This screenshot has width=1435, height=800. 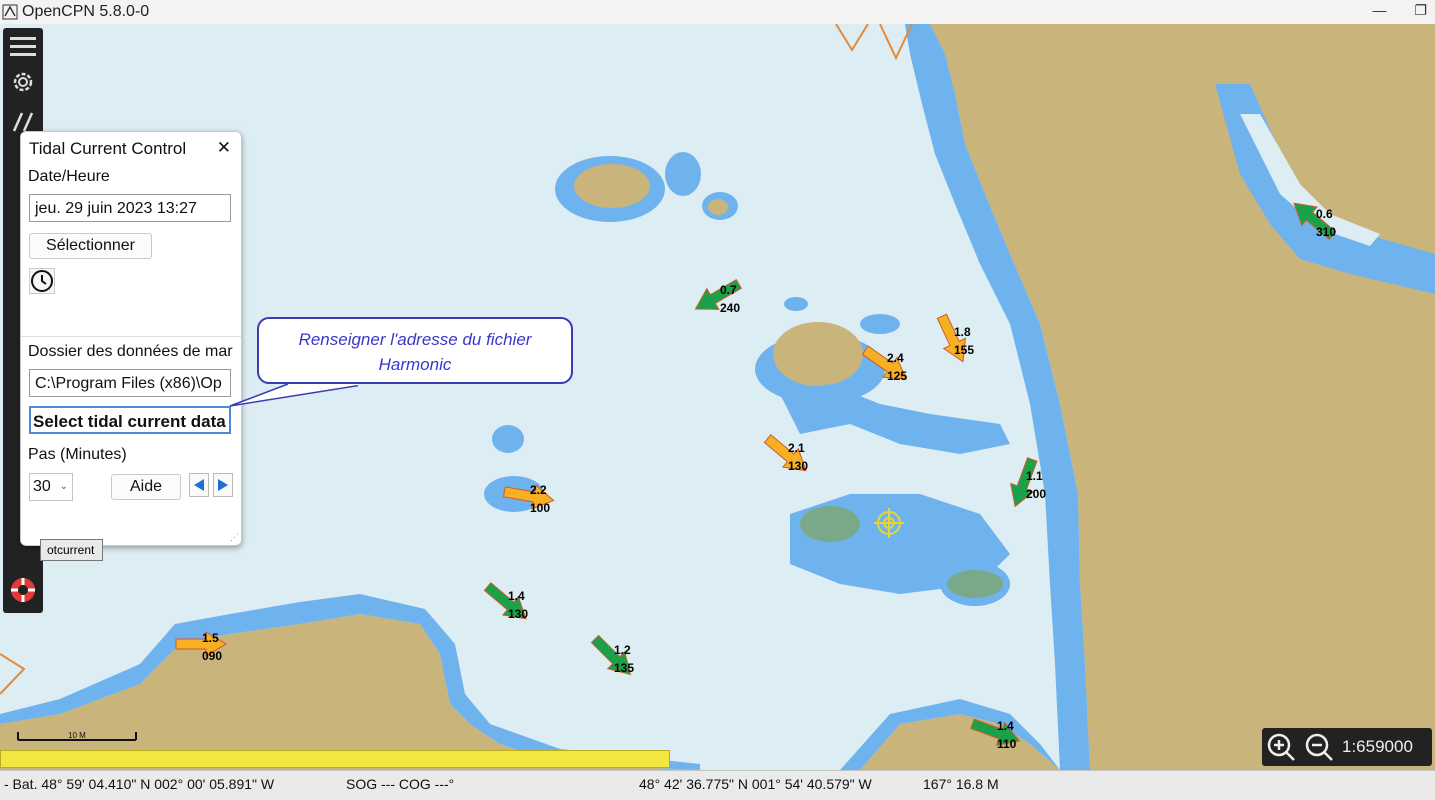 I want to click on current-speed-label: 2.1, so click(x=796, y=448).